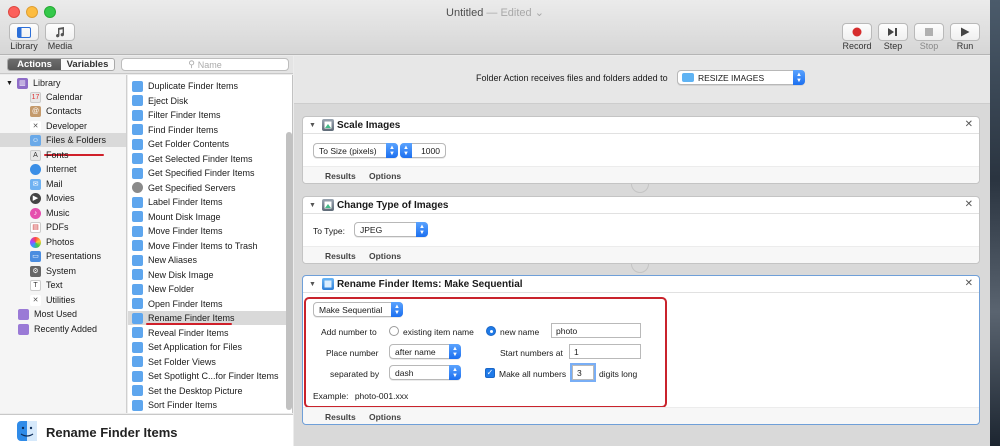 This screenshot has height=446, width=1000. I want to click on sidebar-item-label: Presentations, so click(74, 256).